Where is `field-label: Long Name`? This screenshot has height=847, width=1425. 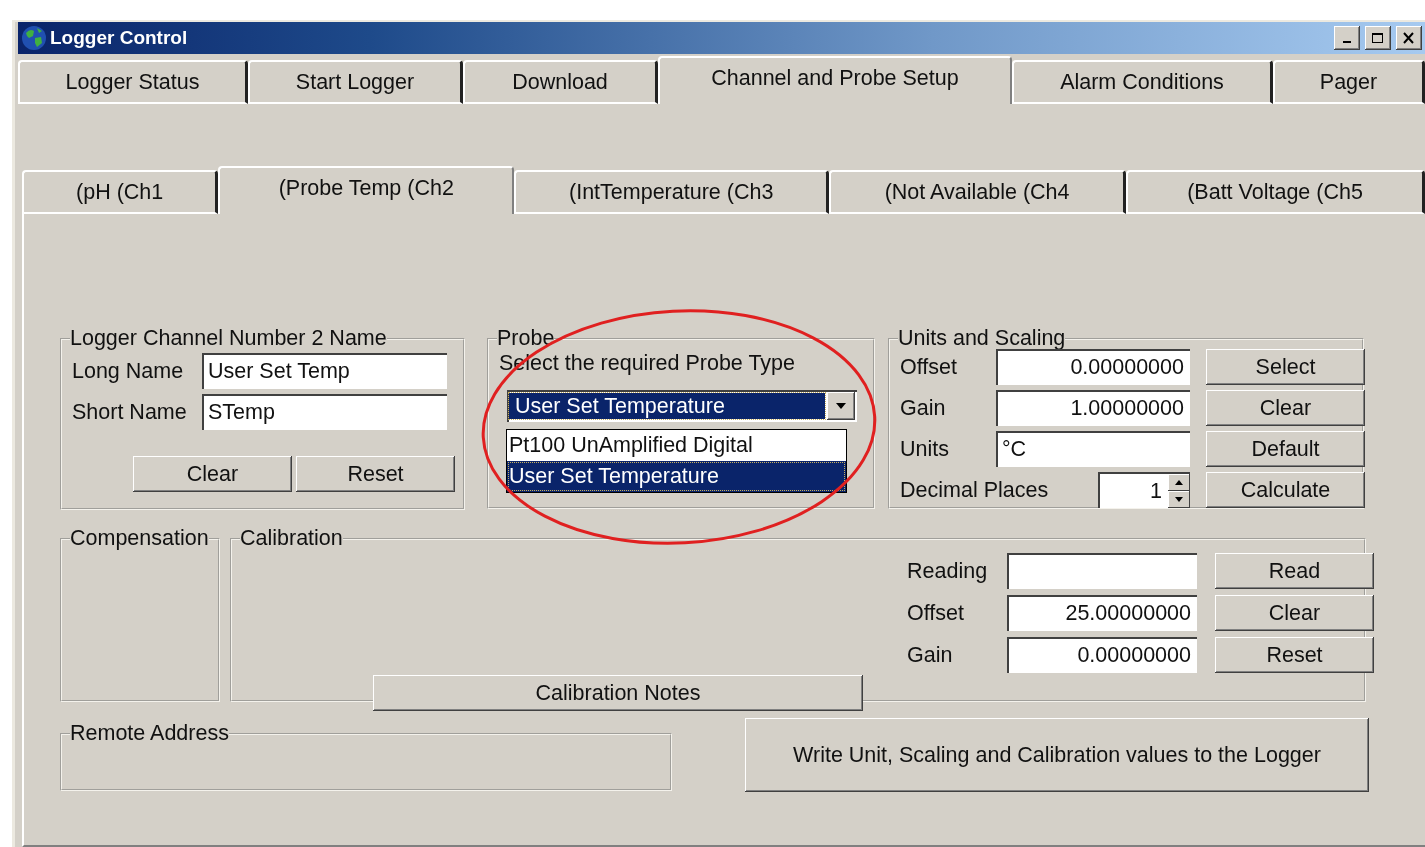 field-label: Long Name is located at coordinates (128, 371).